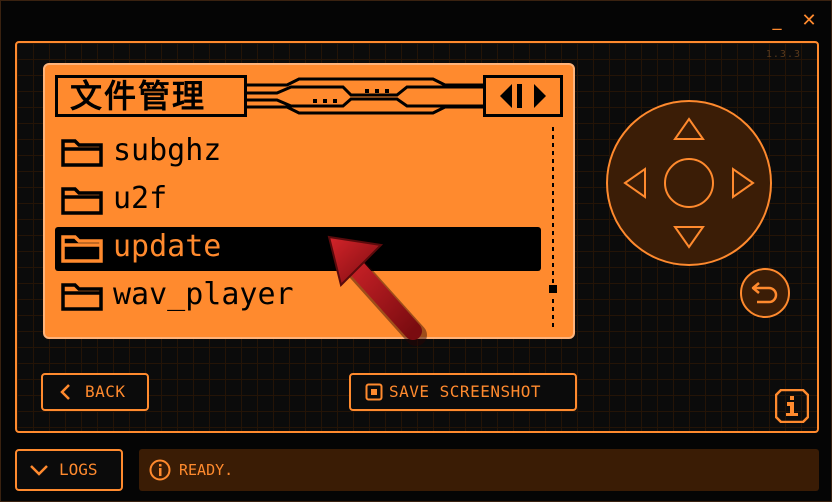 The image size is (832, 502). I want to click on minimize-icon: _, so click(777, 20).